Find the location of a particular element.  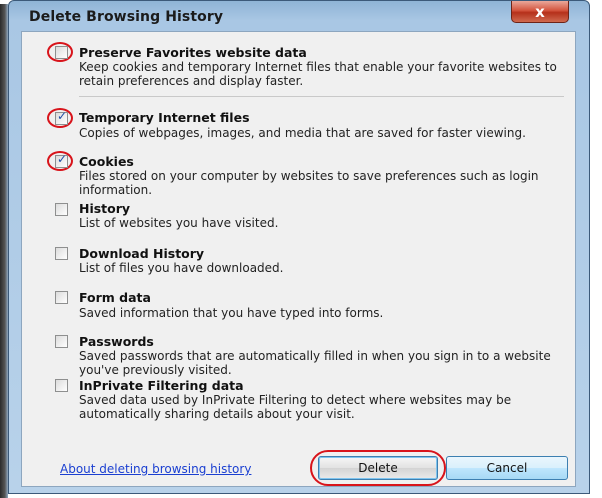

dialog-title: Delete Browsing History is located at coordinates (126, 17).